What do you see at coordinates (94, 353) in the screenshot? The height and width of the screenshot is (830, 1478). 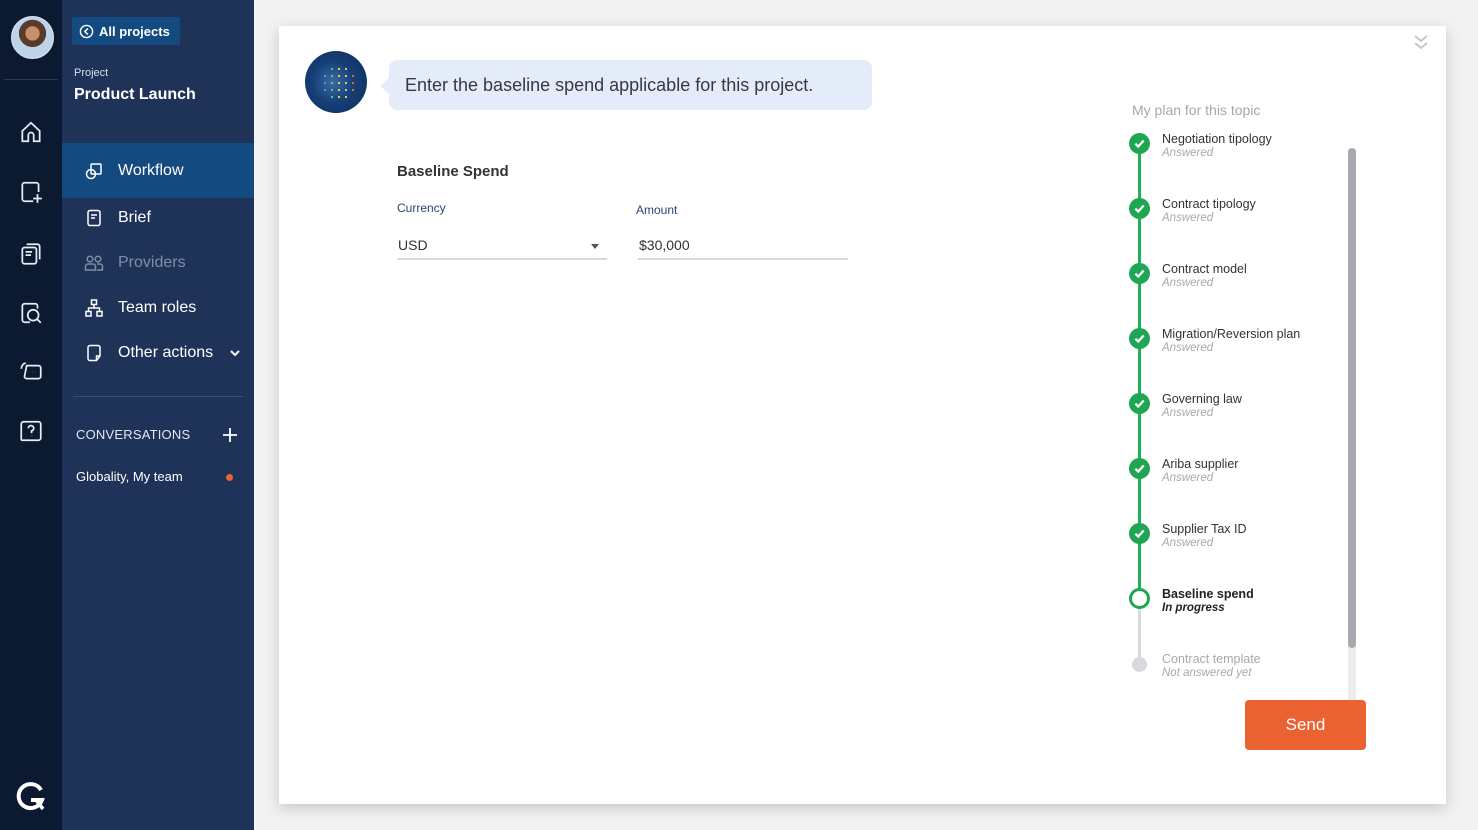 I see `other-actions-icon` at bounding box center [94, 353].